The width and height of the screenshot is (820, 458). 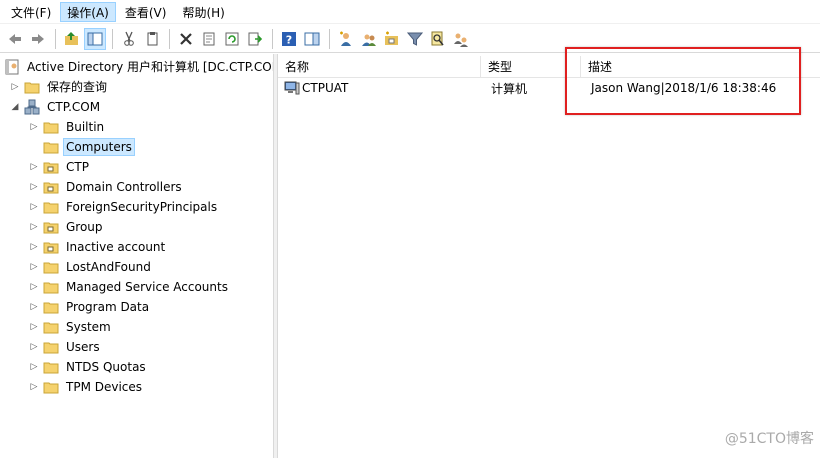 I want to click on tree-item-group: ▷ Group, so click(x=67, y=227).